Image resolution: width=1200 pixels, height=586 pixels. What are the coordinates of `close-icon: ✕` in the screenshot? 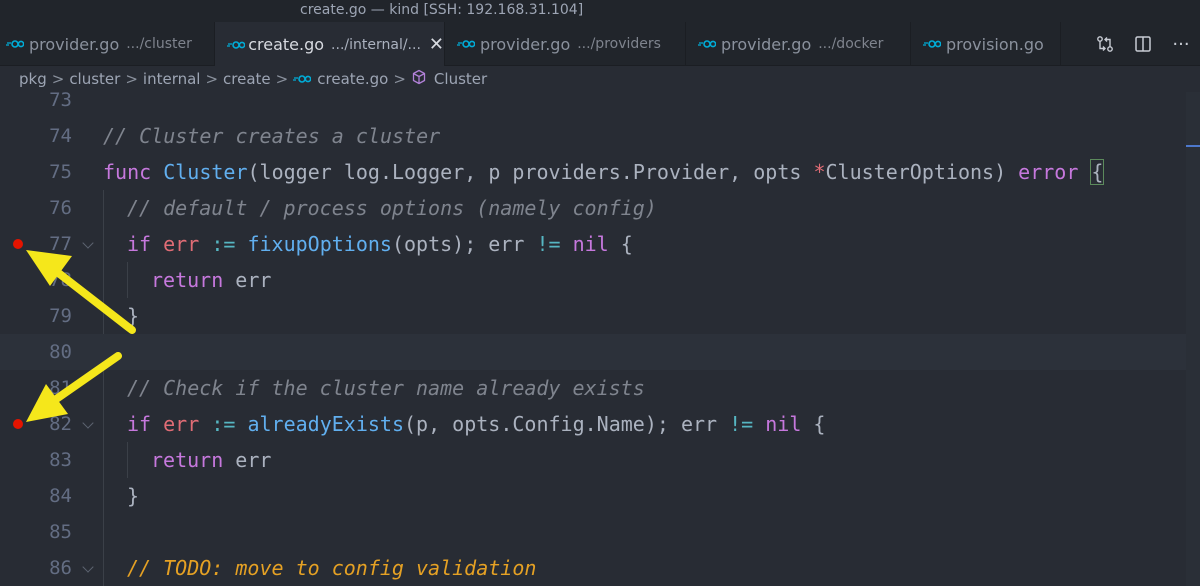 It's located at (436, 44).